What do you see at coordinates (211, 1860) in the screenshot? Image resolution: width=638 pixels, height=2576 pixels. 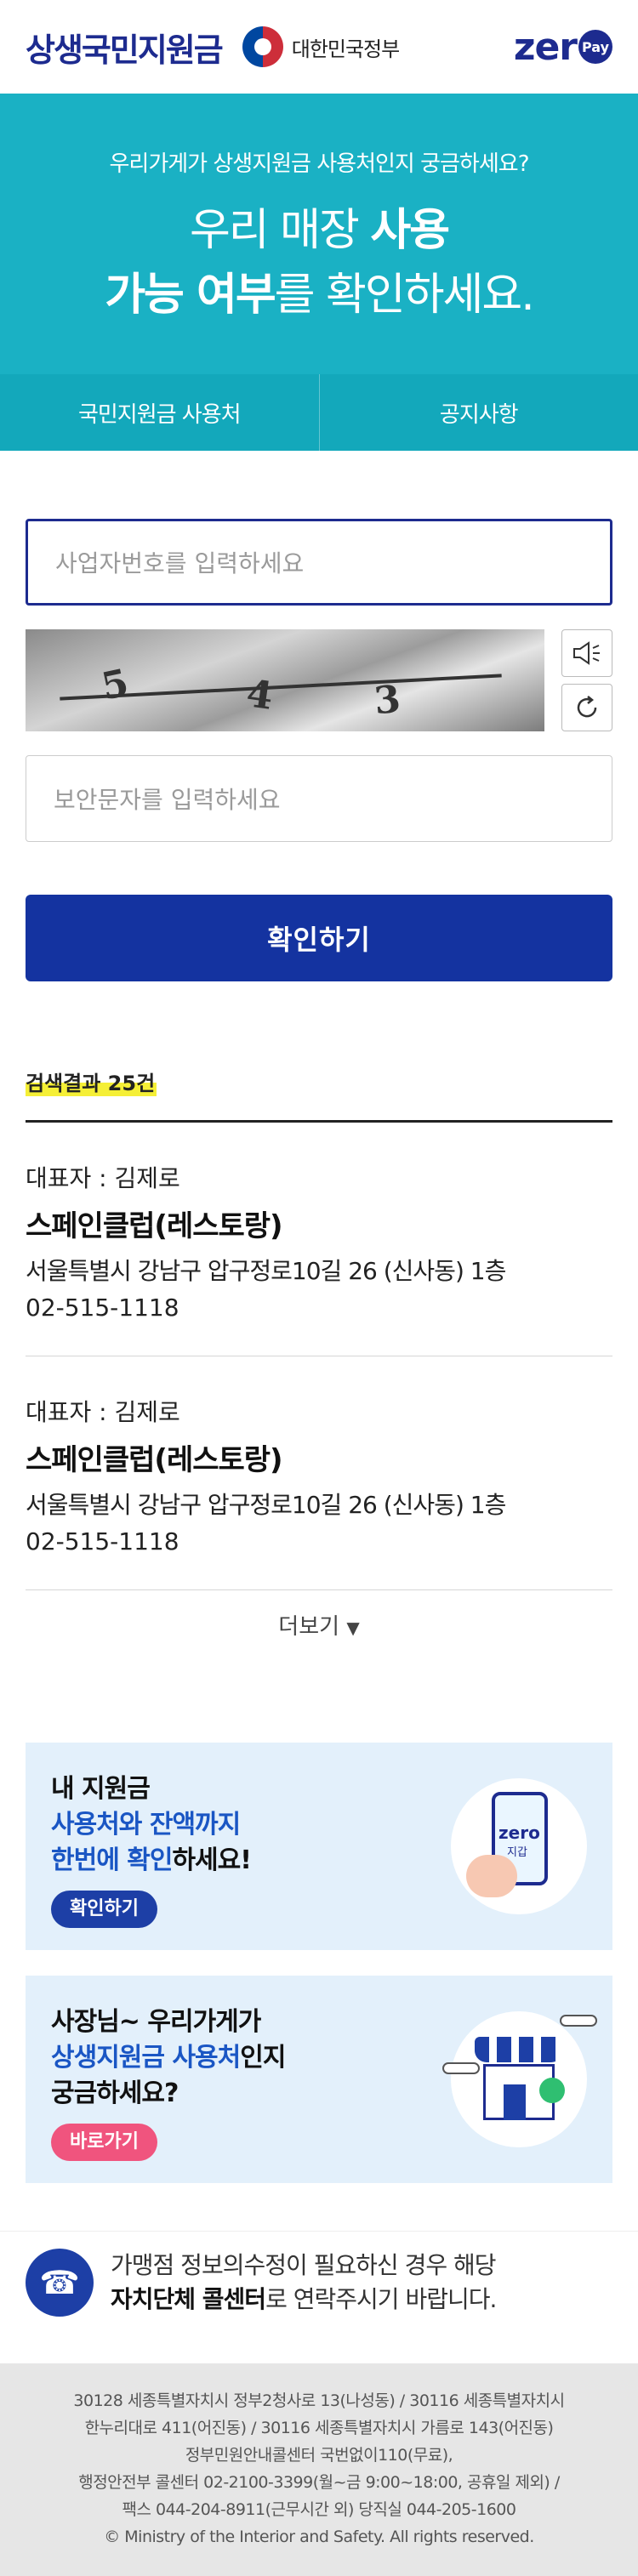 I see `wallet-banner-line3: 하세요!` at bounding box center [211, 1860].